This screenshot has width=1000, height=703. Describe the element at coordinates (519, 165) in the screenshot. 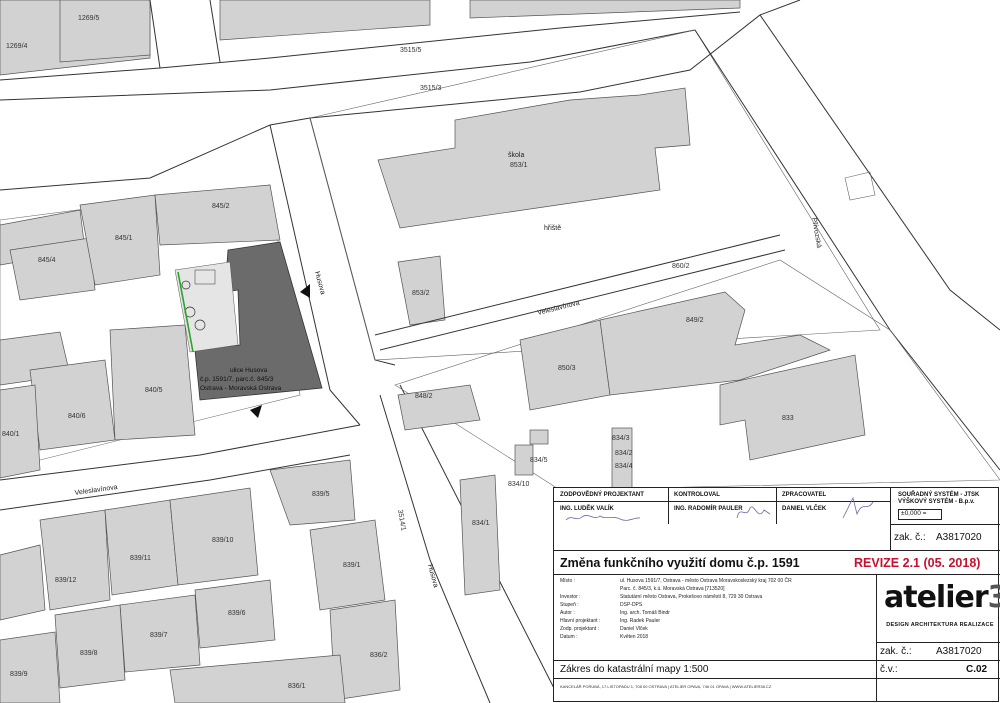

I see `parcel-853-1: 853/1` at that location.